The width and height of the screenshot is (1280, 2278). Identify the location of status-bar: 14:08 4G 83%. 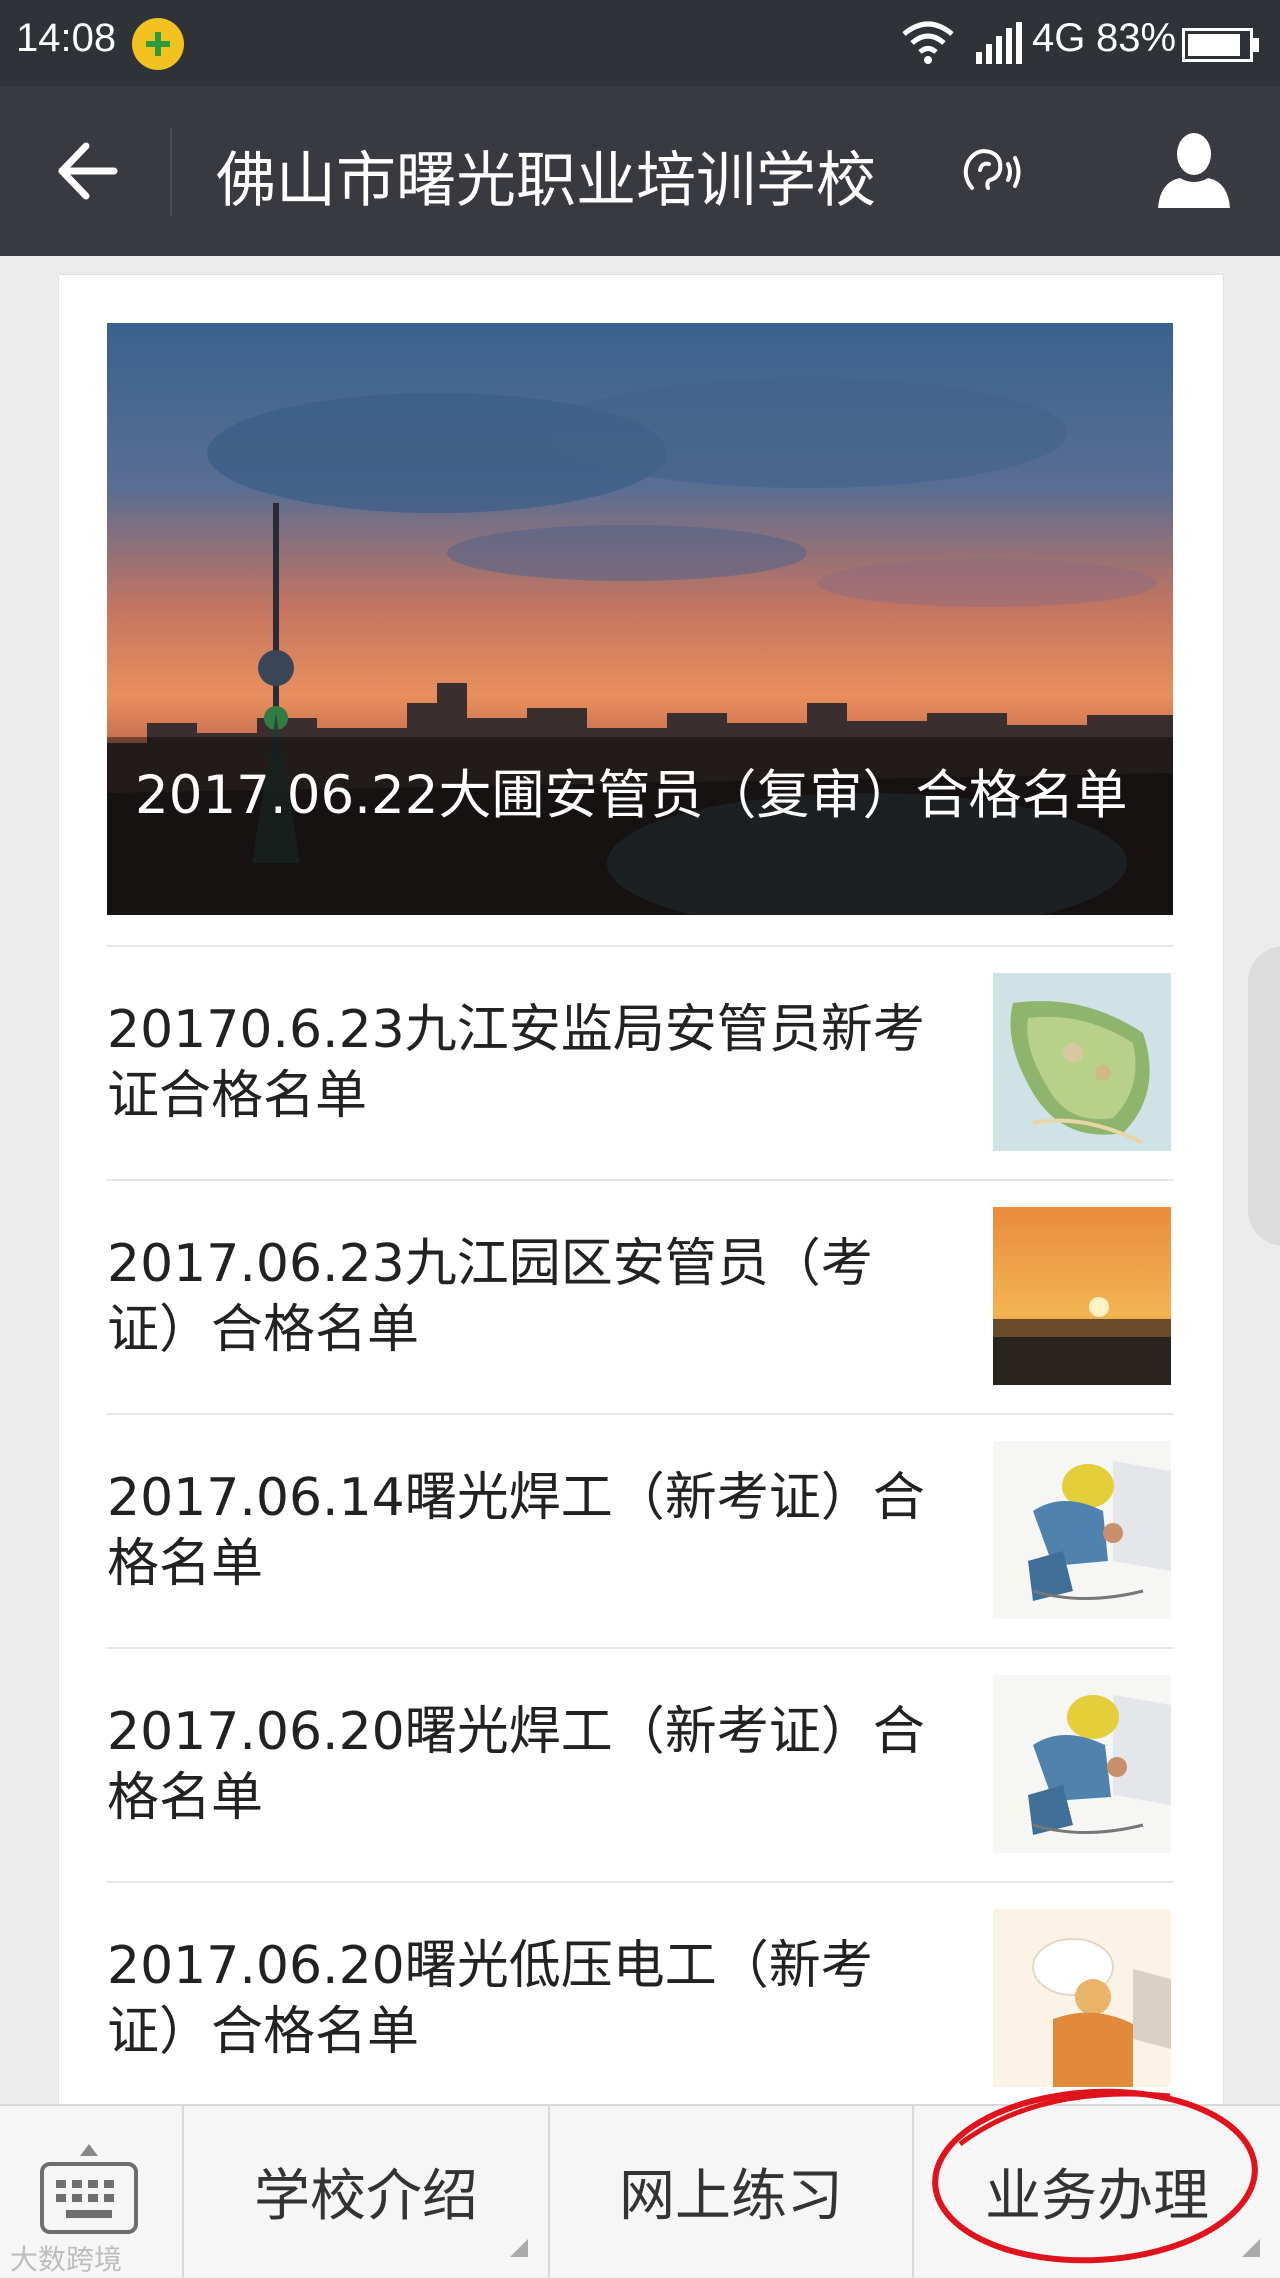
(640, 43).